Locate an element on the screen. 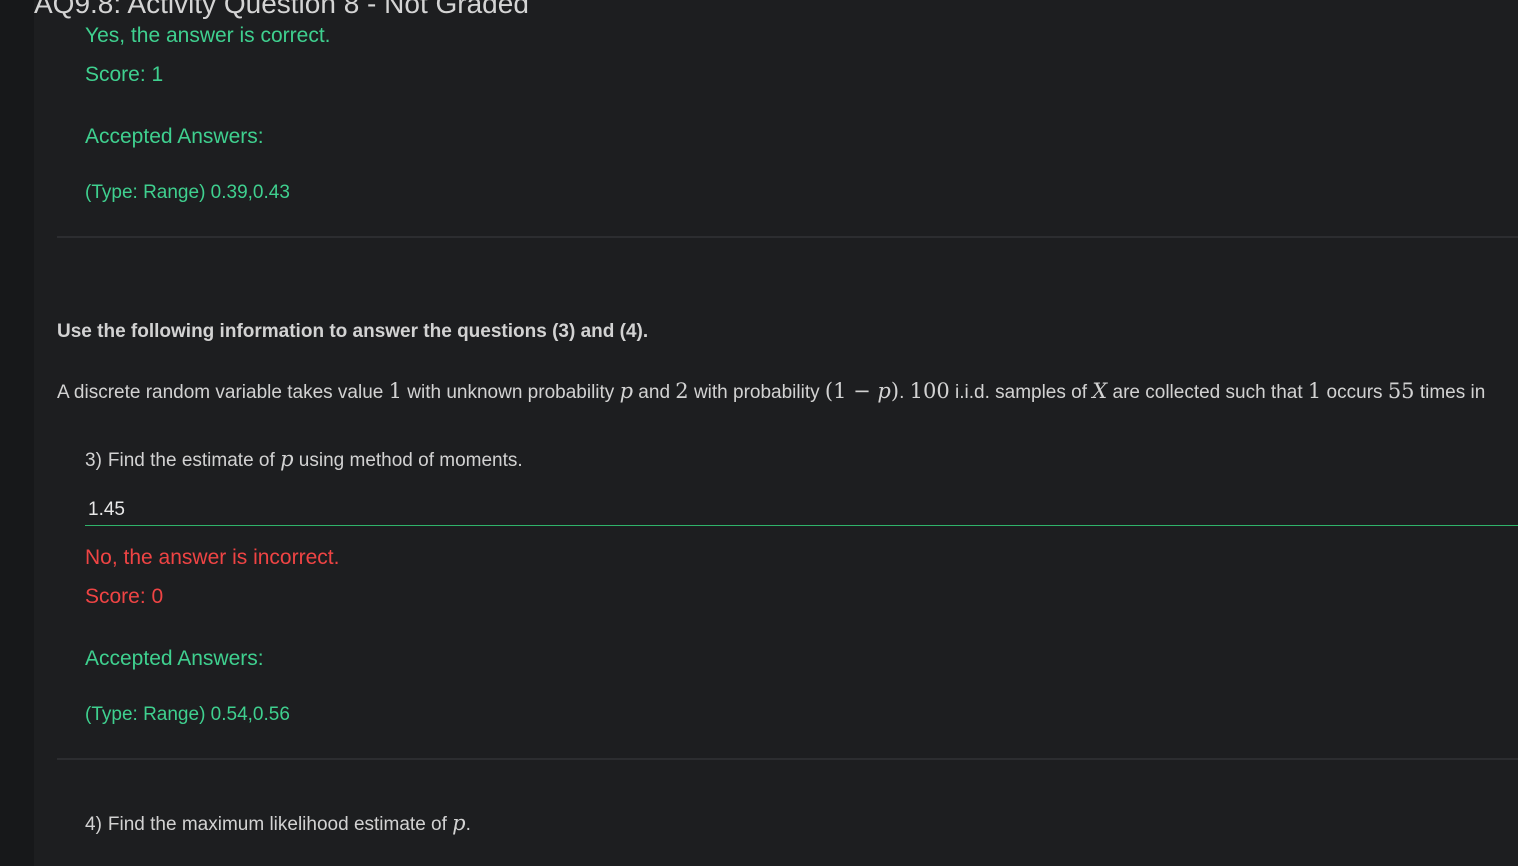 The width and height of the screenshot is (1518, 866). problem-text: and is located at coordinates (654, 392).